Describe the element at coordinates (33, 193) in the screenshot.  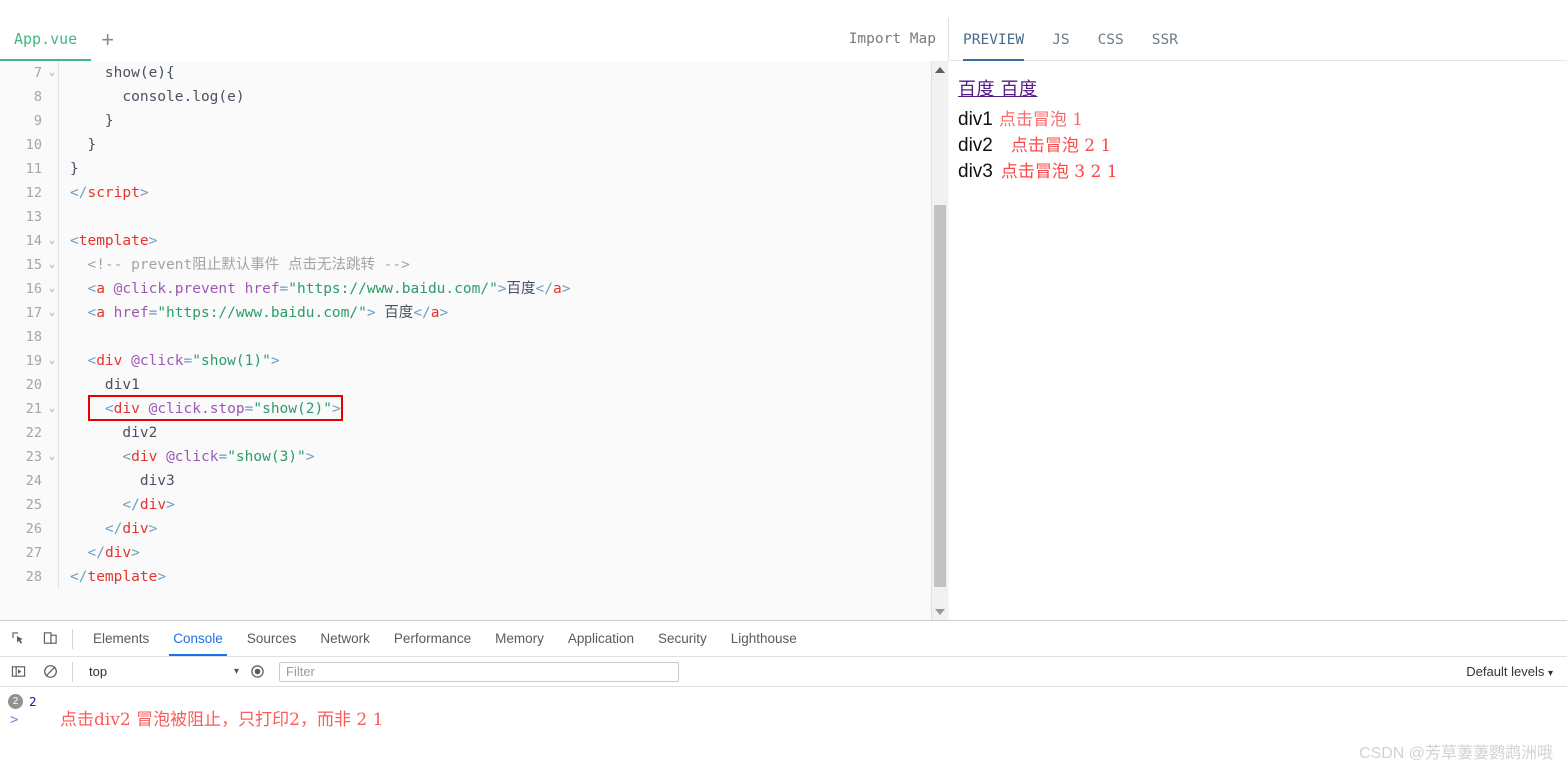
I see `line-number: 12` at that location.